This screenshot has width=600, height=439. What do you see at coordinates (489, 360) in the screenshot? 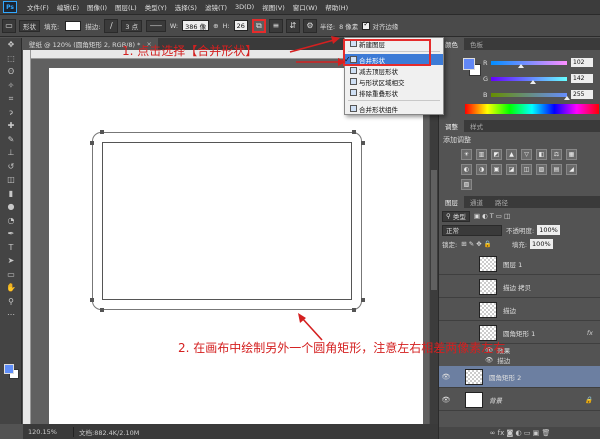
I see `stroke-effect-eye-icon: 👁` at bounding box center [489, 360].